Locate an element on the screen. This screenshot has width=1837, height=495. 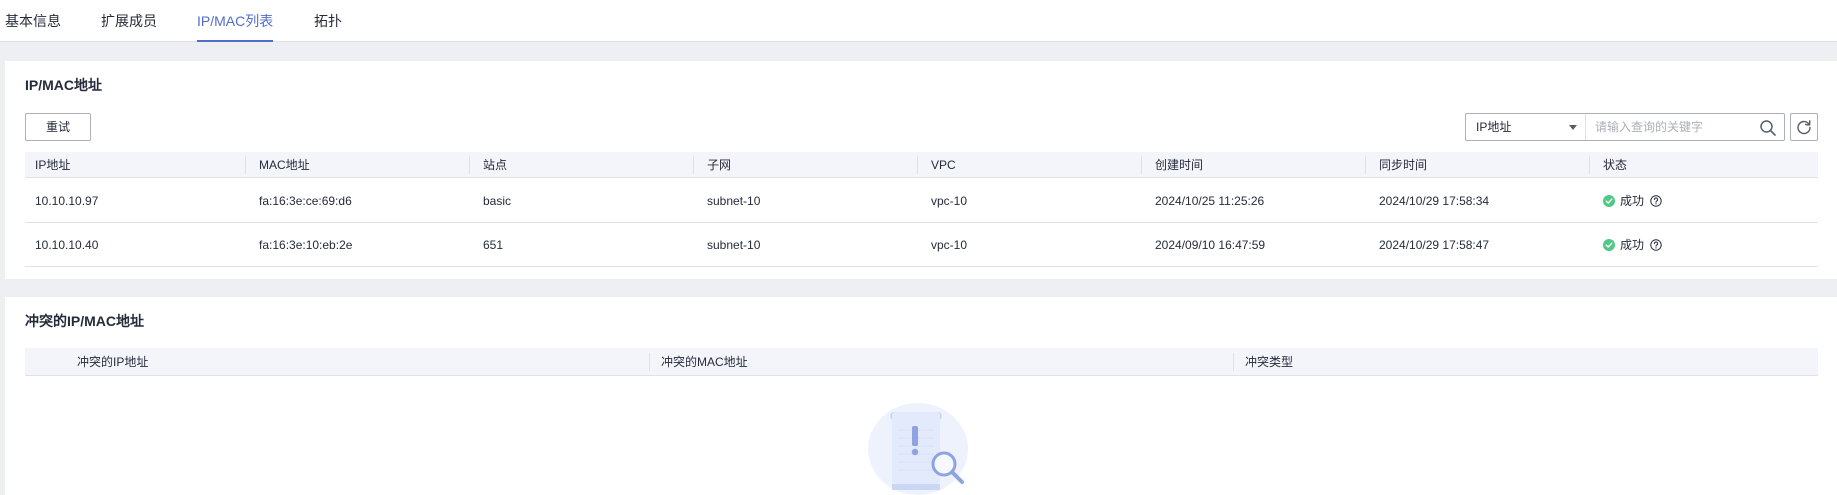
cell-ip: 10.10.10.97 is located at coordinates (67, 201).